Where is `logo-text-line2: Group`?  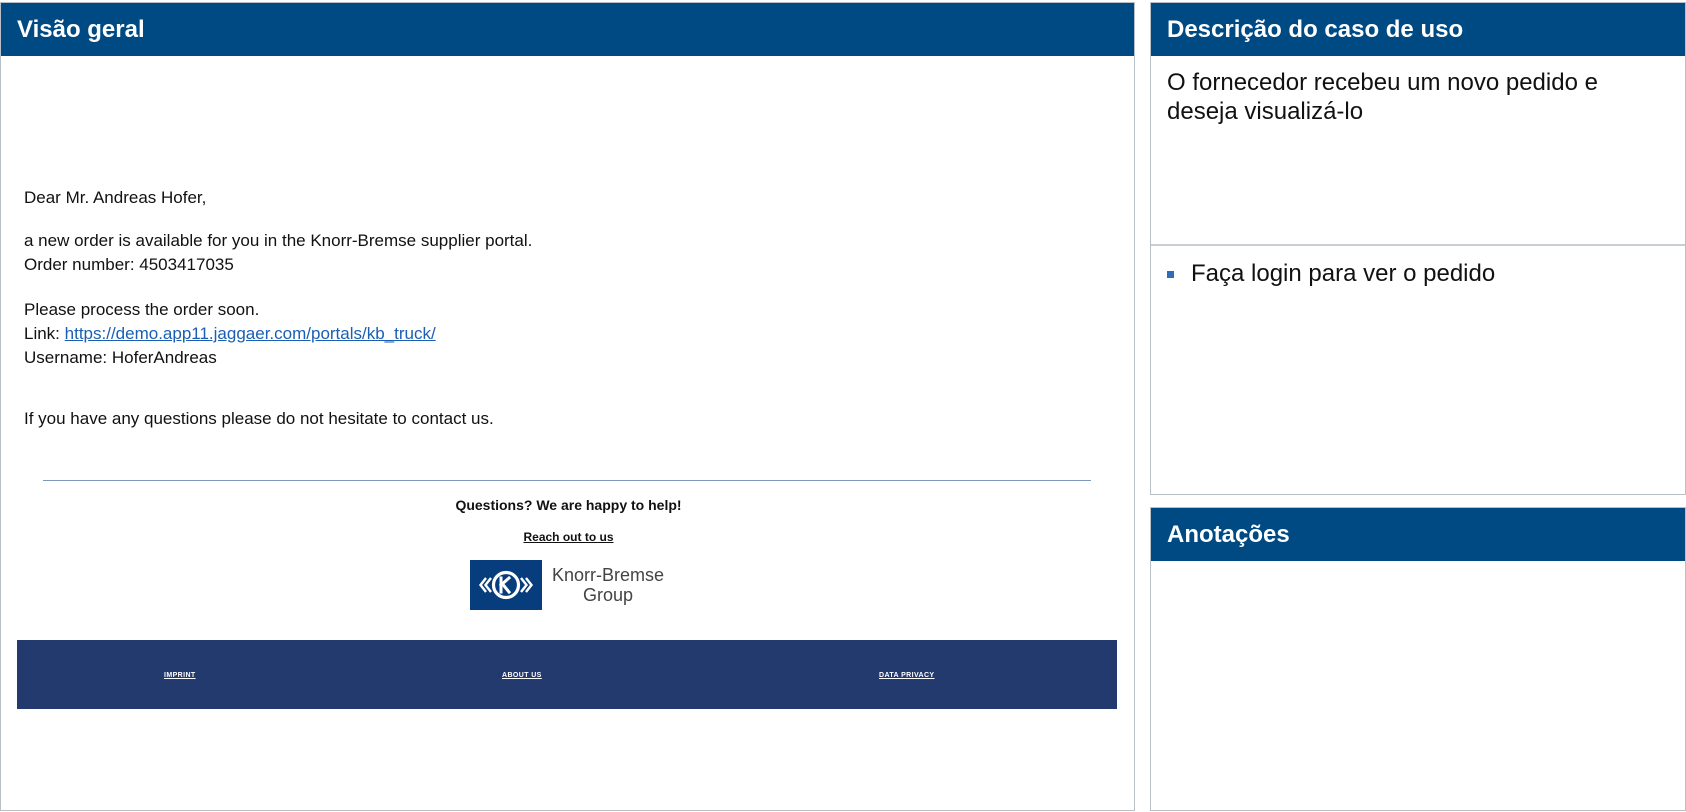
logo-text-line2: Group is located at coordinates (608, 595).